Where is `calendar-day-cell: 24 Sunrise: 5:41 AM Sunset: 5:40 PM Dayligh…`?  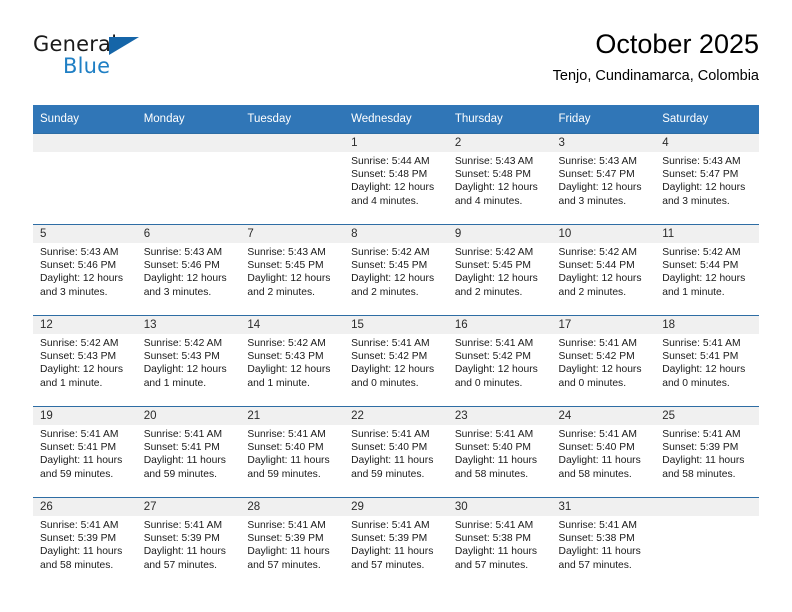
calendar-day-cell: 24 Sunrise: 5:41 AM Sunset: 5:40 PM Dayligh… is located at coordinates (603, 452).